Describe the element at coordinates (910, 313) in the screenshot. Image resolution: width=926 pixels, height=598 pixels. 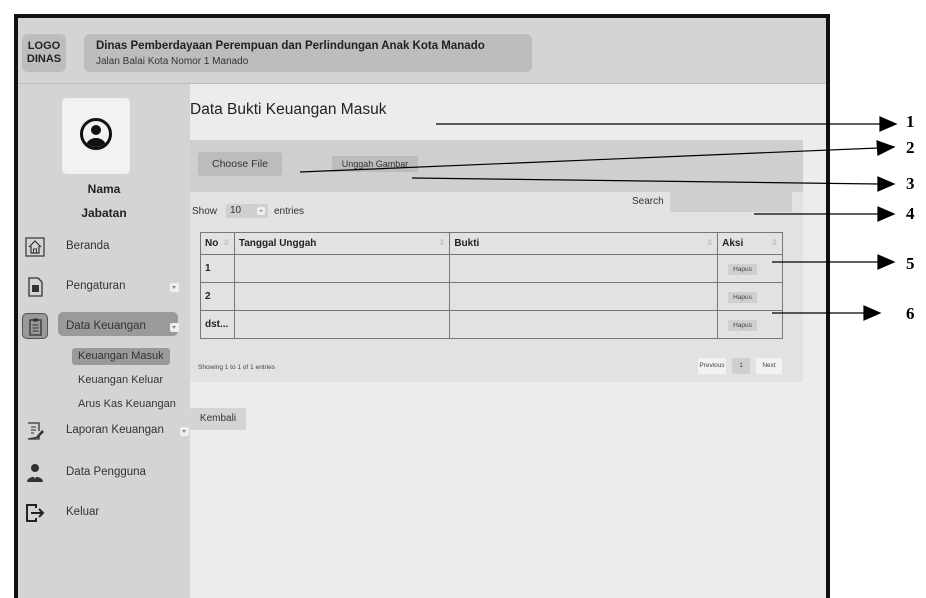
I see `annotation-number: 6` at that location.